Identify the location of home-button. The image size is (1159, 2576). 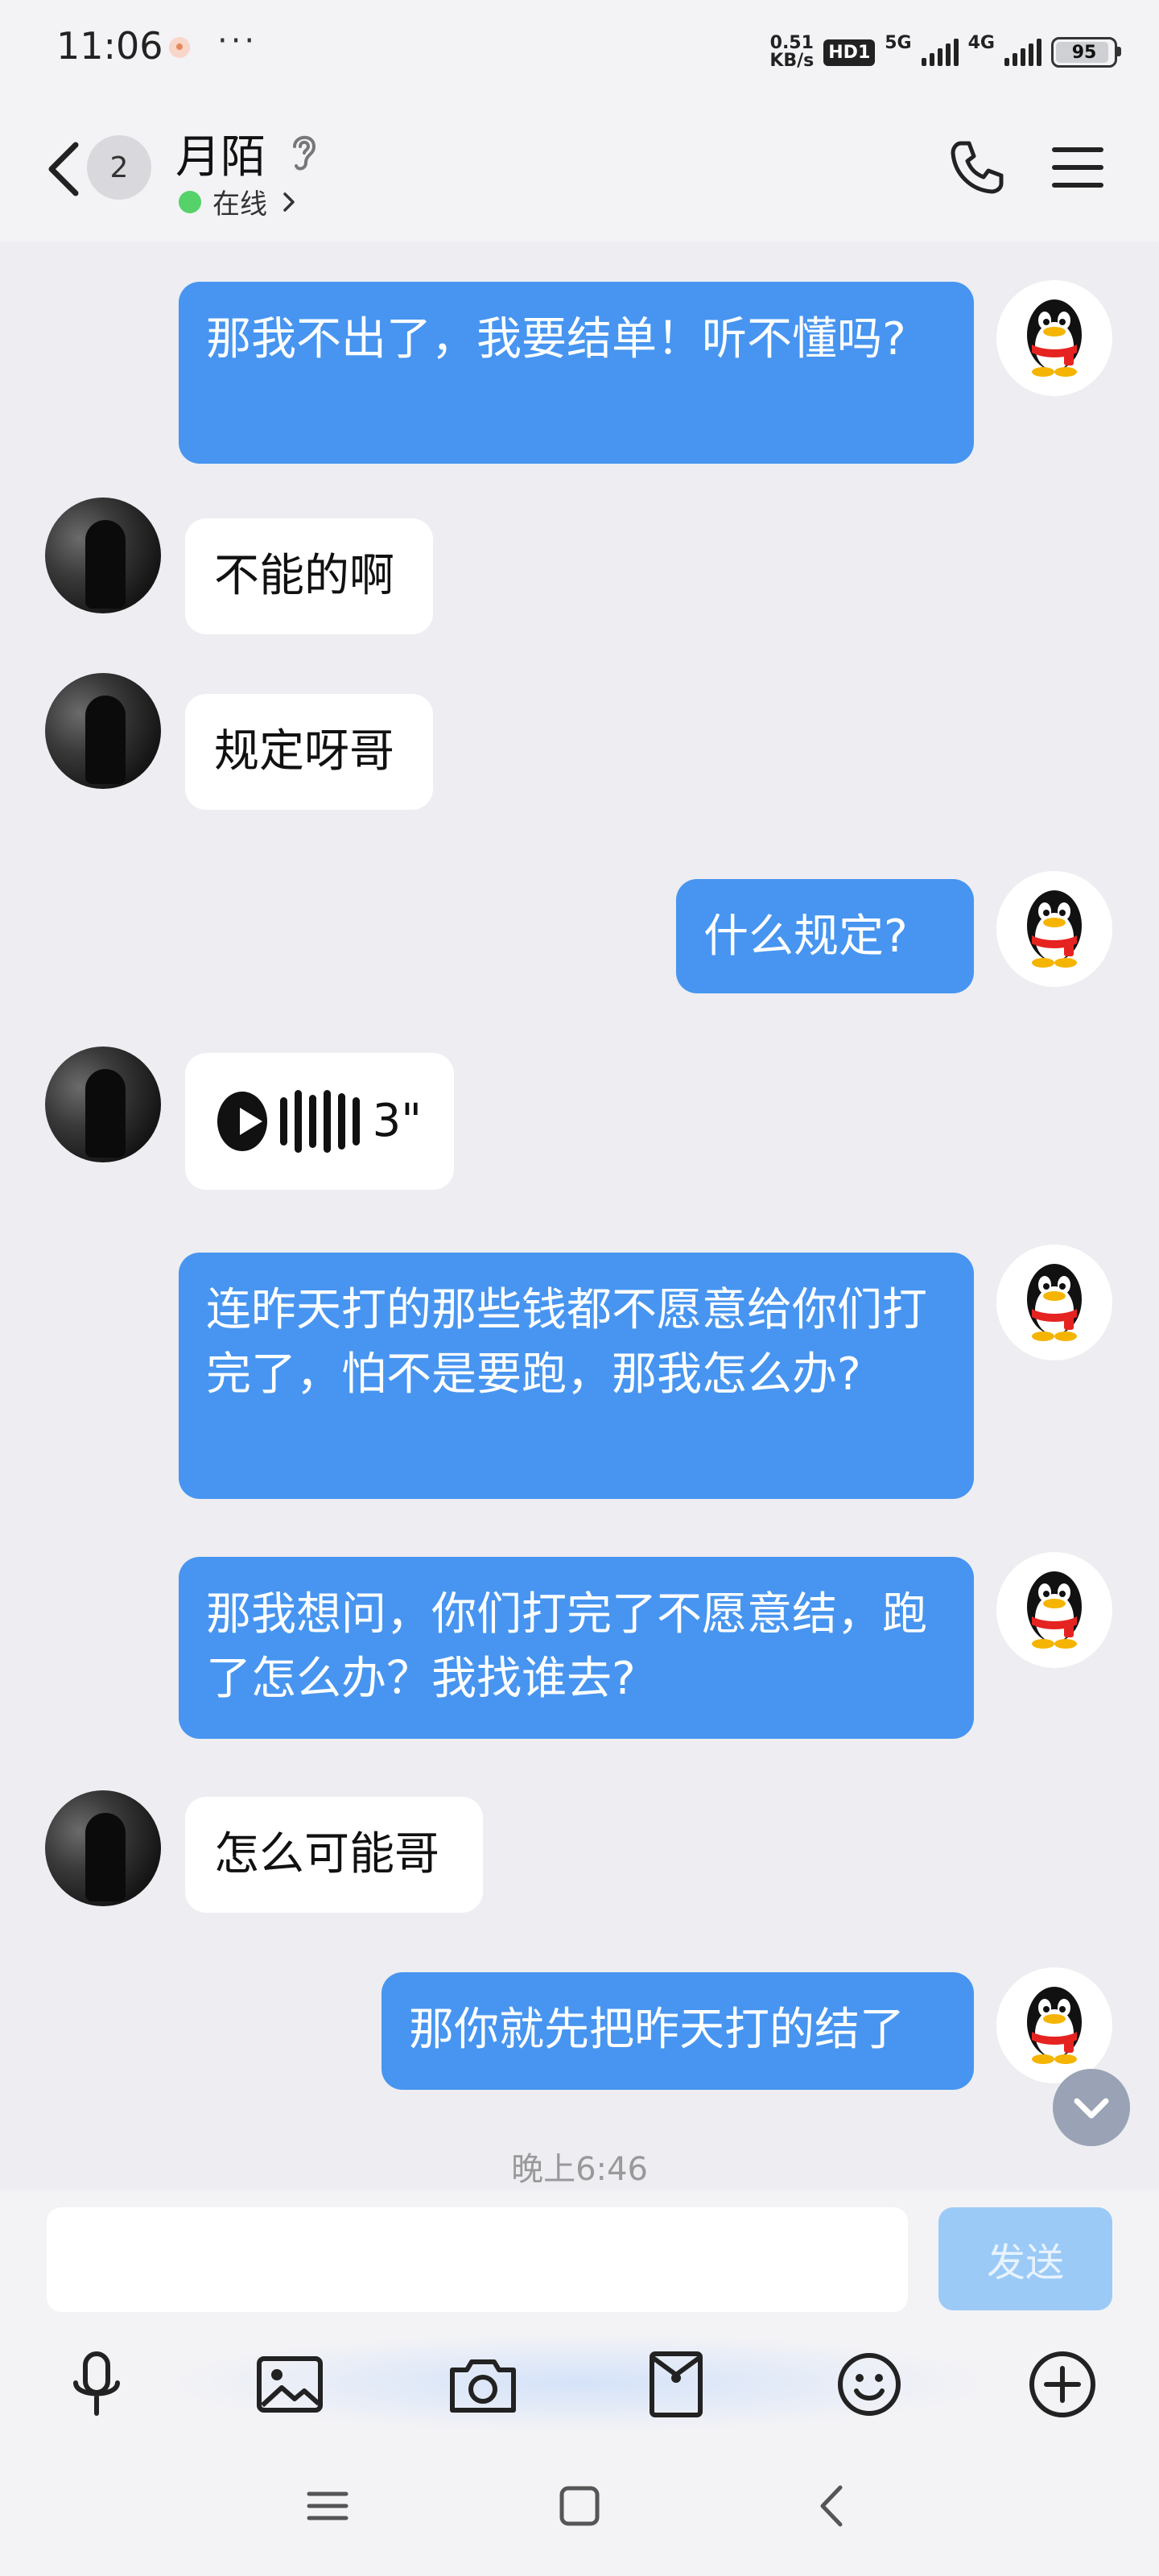
(579, 2506).